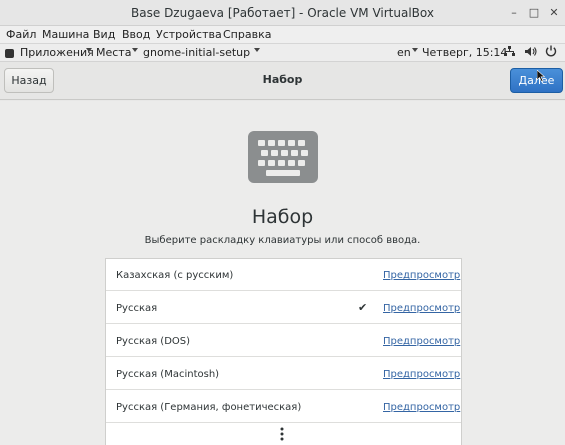 This screenshot has width=565, height=445. Describe the element at coordinates (189, 34) in the screenshot. I see `menu-devices: Устройства` at that location.